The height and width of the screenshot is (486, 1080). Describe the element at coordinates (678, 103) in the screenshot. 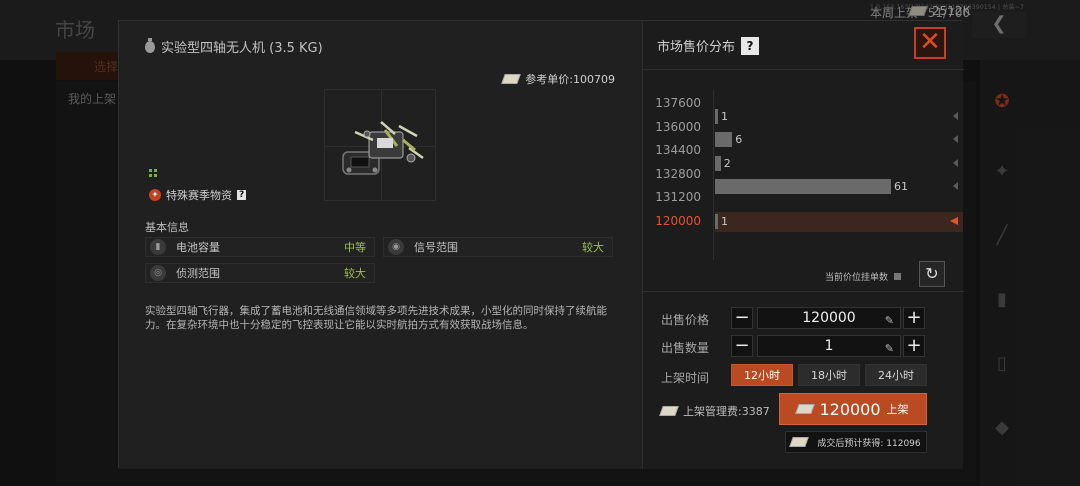

I see `price-tick-label: 137600` at that location.